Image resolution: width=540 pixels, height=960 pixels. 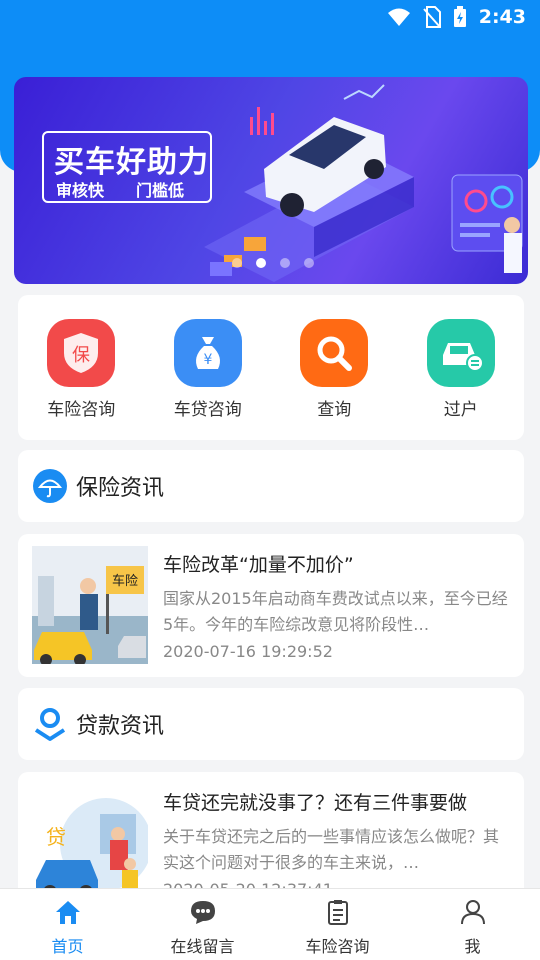 I want to click on service-query: 查询, so click(x=334, y=367).